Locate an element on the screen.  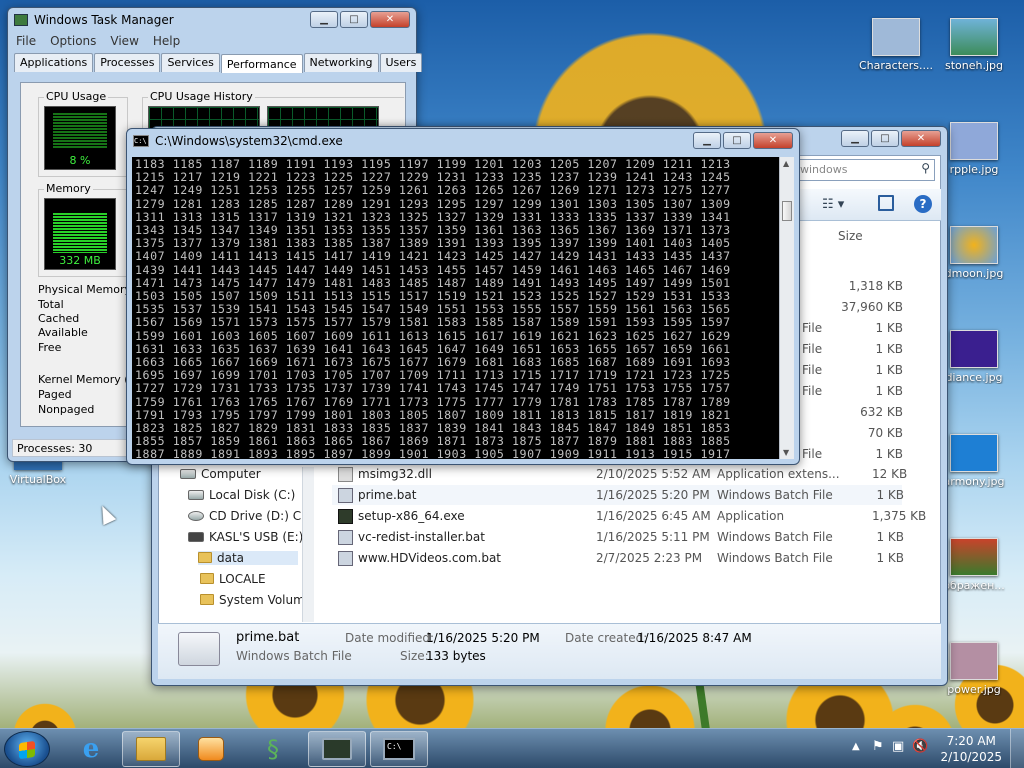
volume-icon: 🔇 is located at coordinates (920, 746).